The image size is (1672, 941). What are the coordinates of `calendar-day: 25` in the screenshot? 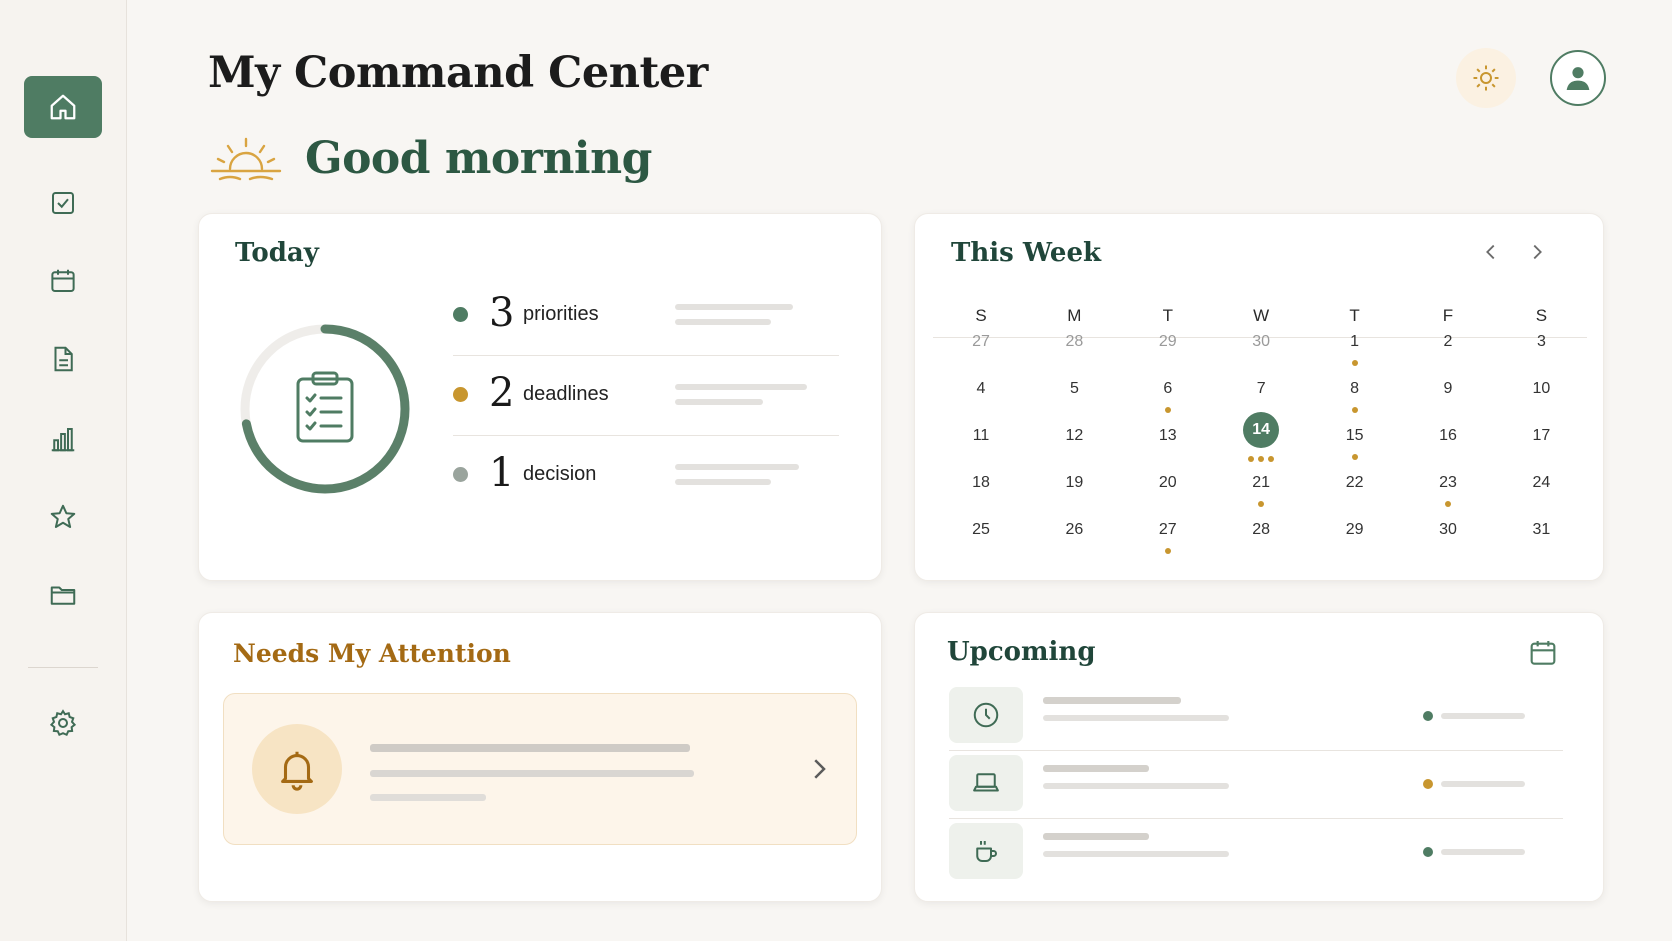 It's located at (981, 541).